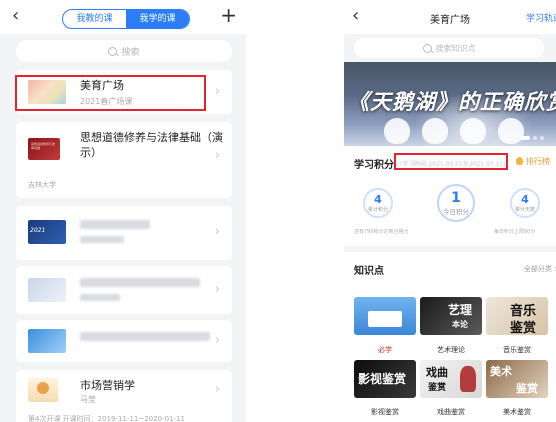  I want to click on tile-label: 戏曲鉴赏, so click(451, 412).